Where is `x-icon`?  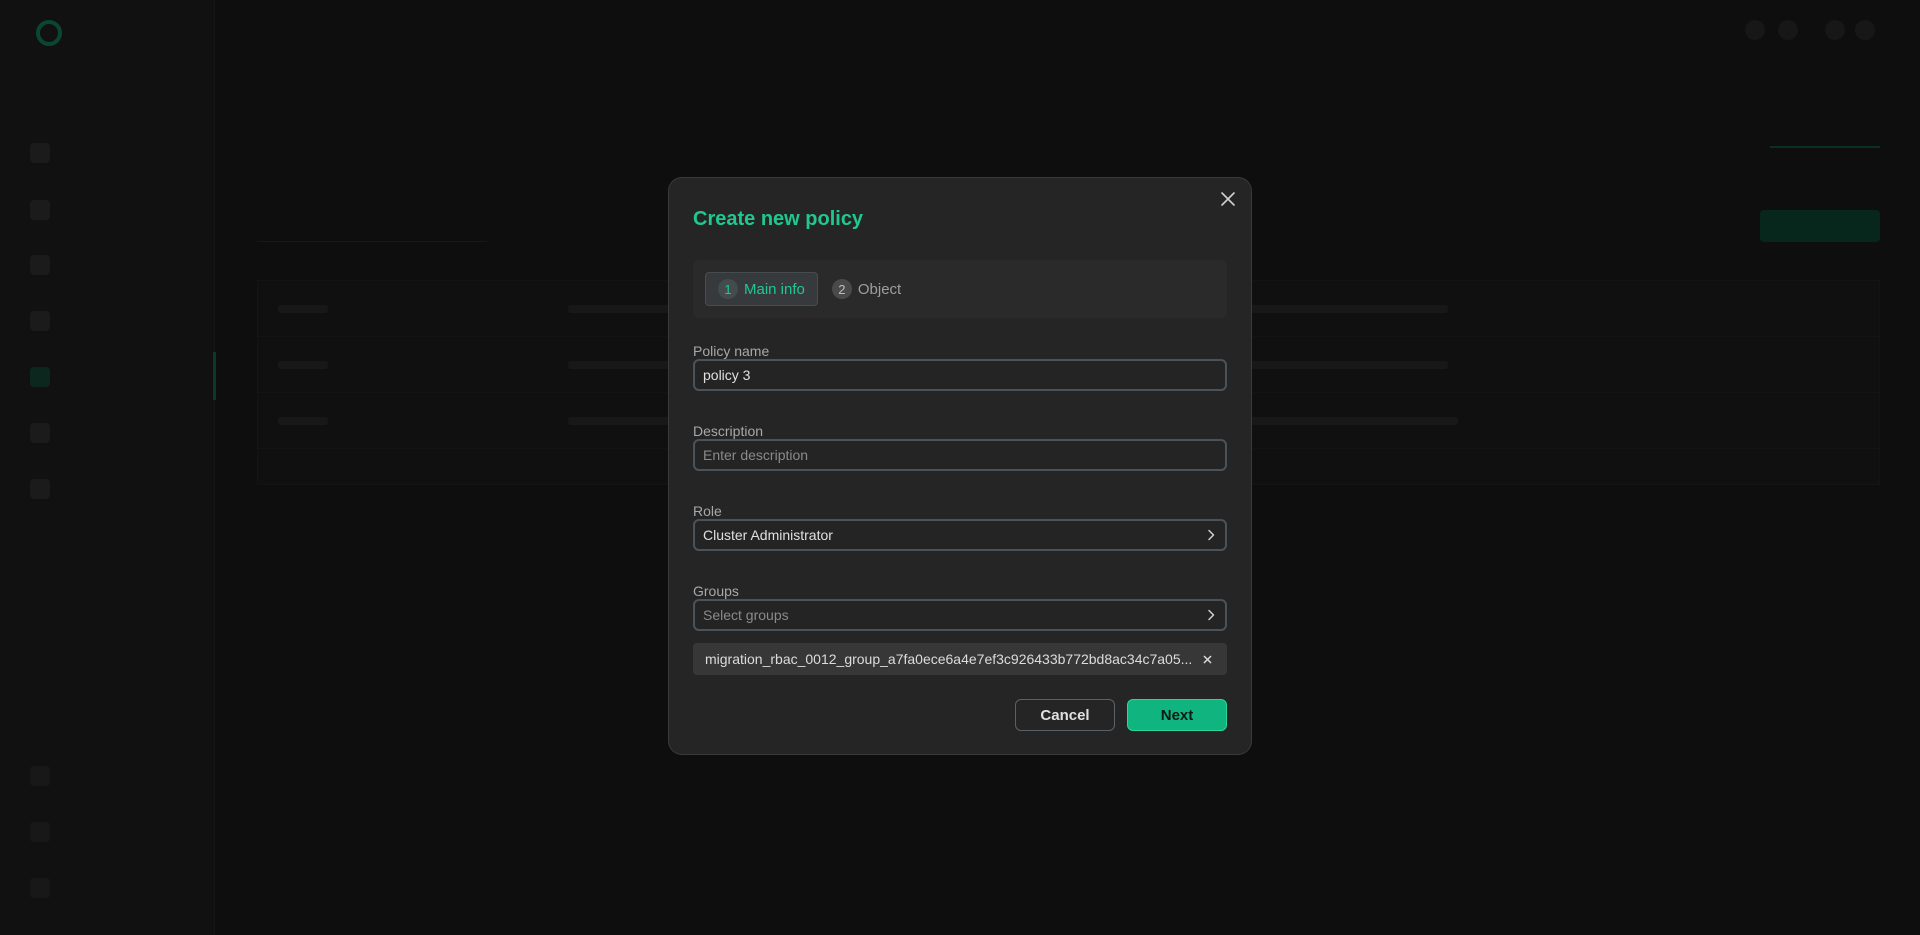
x-icon is located at coordinates (1207, 659).